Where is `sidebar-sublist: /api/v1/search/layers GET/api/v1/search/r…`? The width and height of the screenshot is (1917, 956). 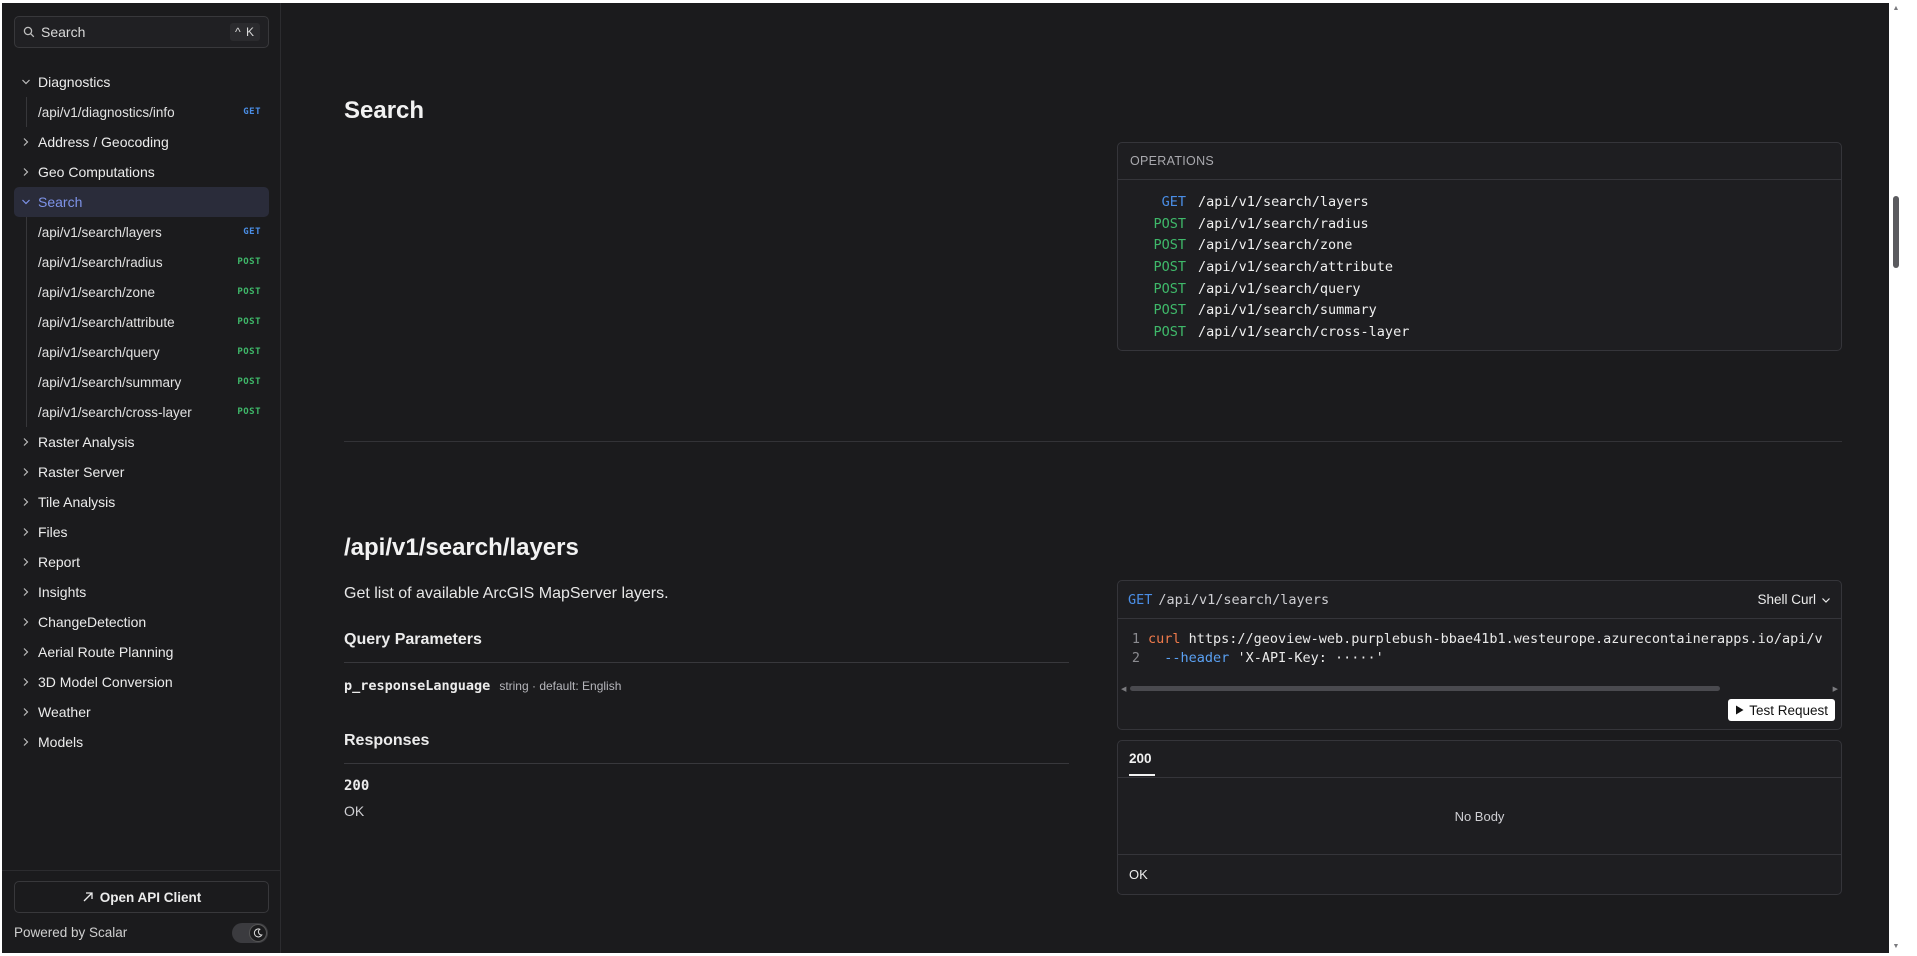
sidebar-sublist: /api/v1/search/layers GET/api/v1/search/r… is located at coordinates (141, 322).